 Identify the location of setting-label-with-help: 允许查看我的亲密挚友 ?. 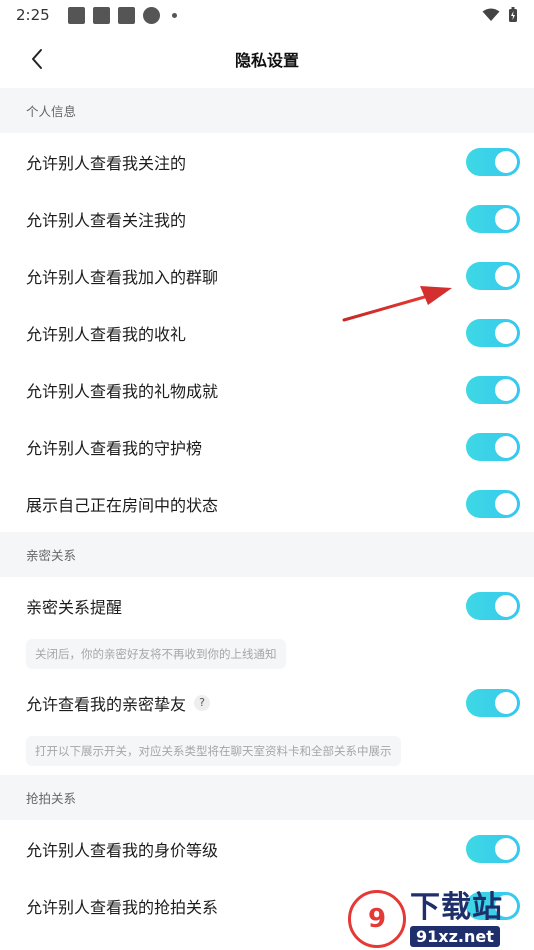
(118, 703).